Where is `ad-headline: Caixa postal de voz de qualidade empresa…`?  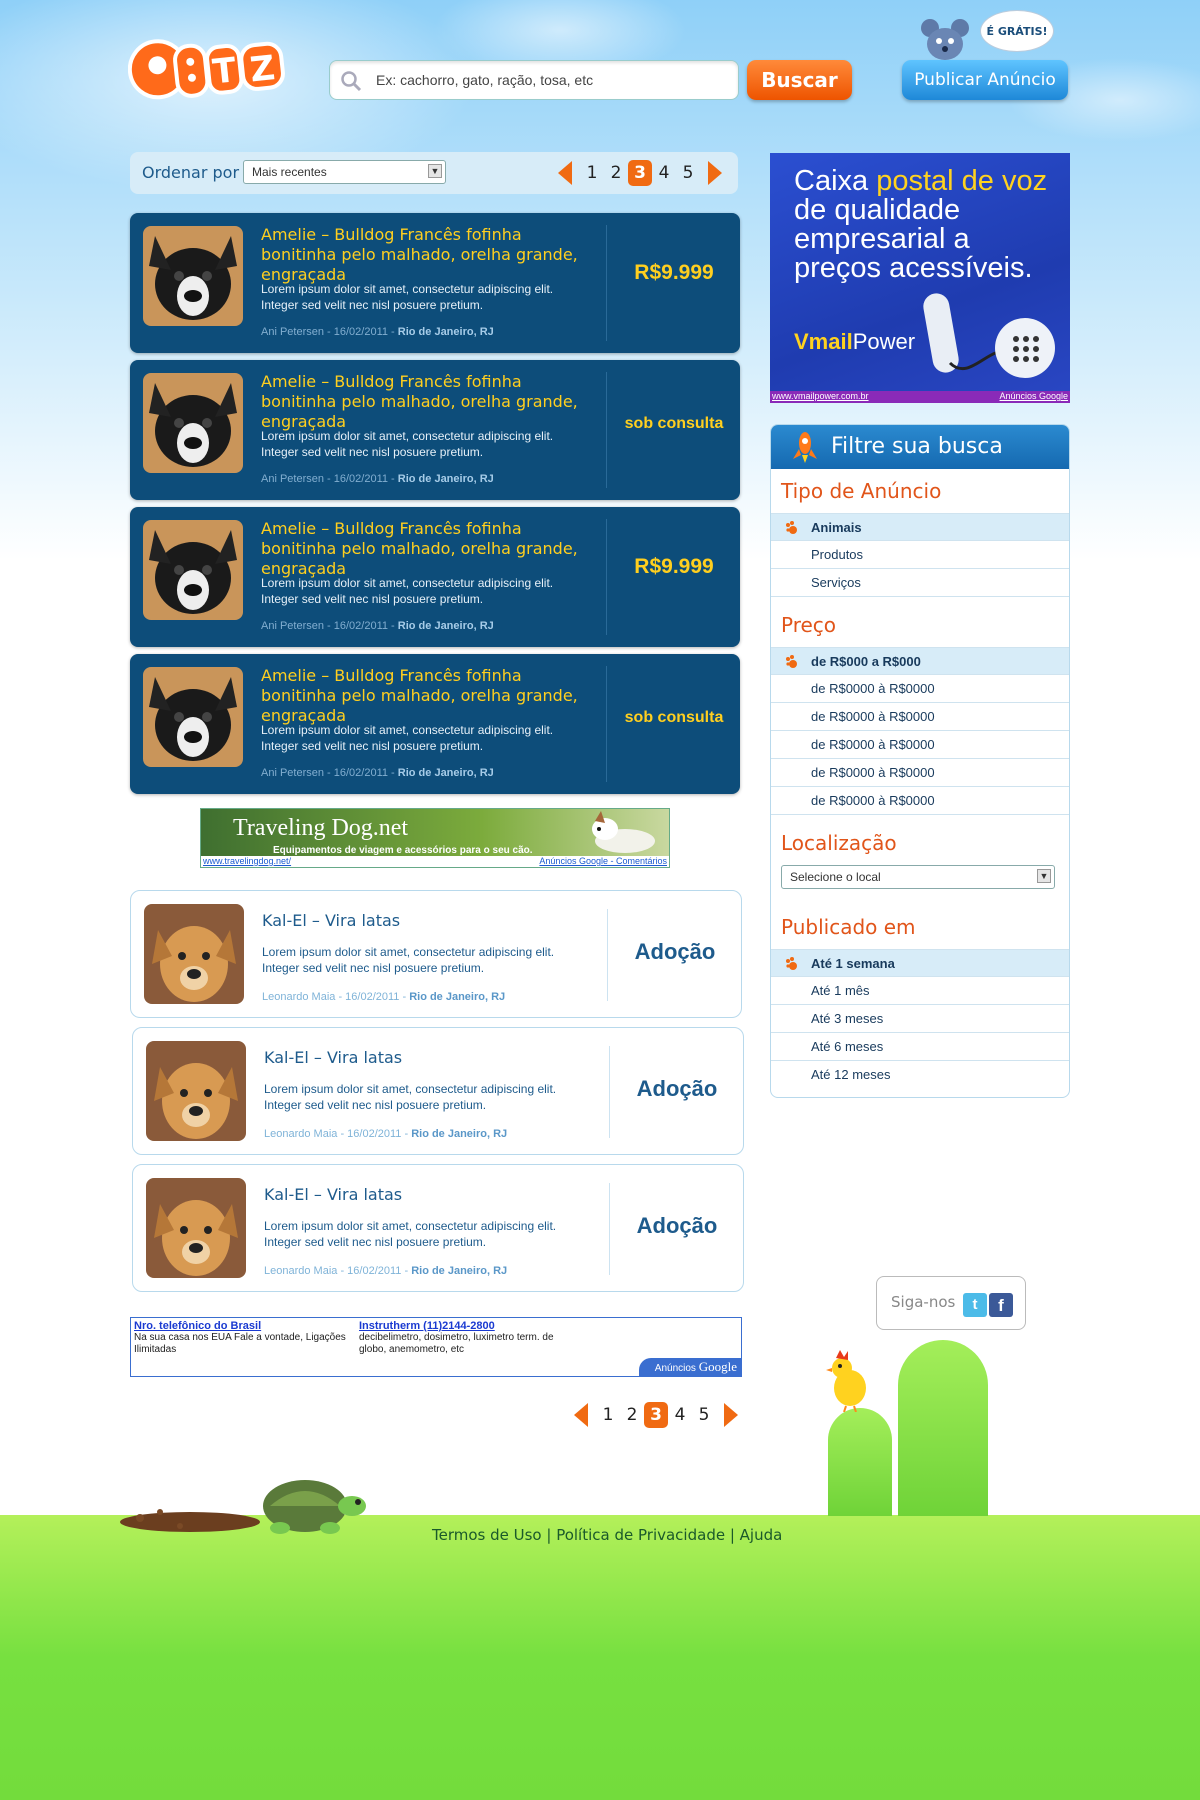 ad-headline: Caixa postal de voz de qualidade empresa… is located at coordinates (929, 225).